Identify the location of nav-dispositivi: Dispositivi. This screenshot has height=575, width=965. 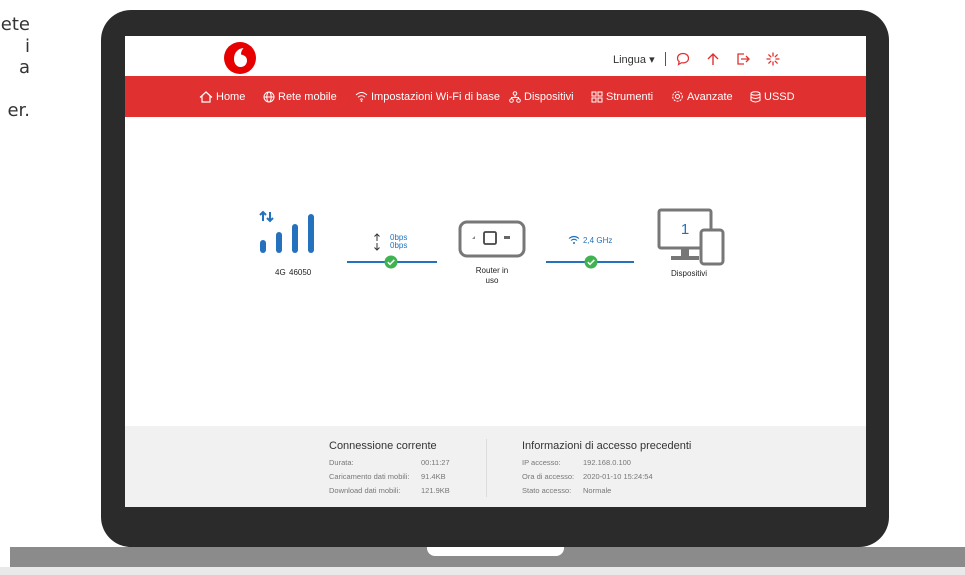
(541, 96).